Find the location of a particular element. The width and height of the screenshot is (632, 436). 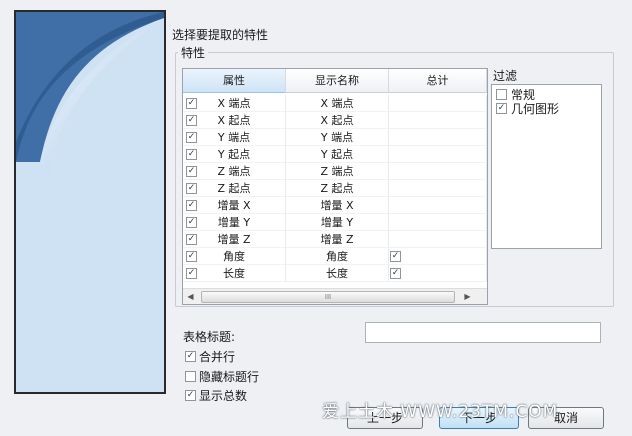

display-name-cell: Y 起点 is located at coordinates (337, 154).